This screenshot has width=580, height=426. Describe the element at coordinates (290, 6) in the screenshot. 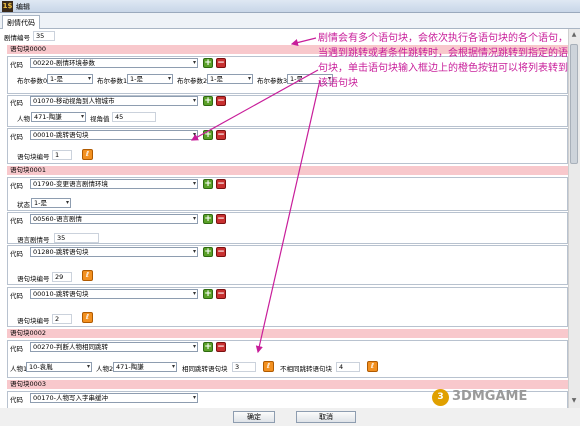

I see `title-bar: 1$ 编辑` at that location.